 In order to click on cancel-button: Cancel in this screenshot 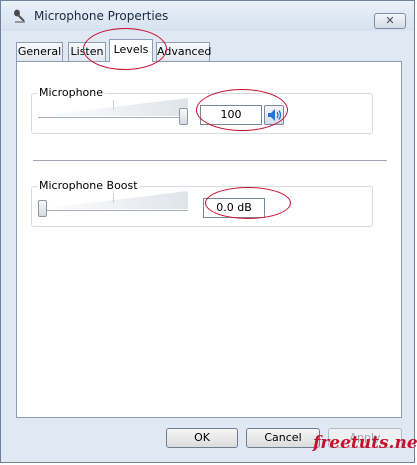, I will do `click(283, 438)`.